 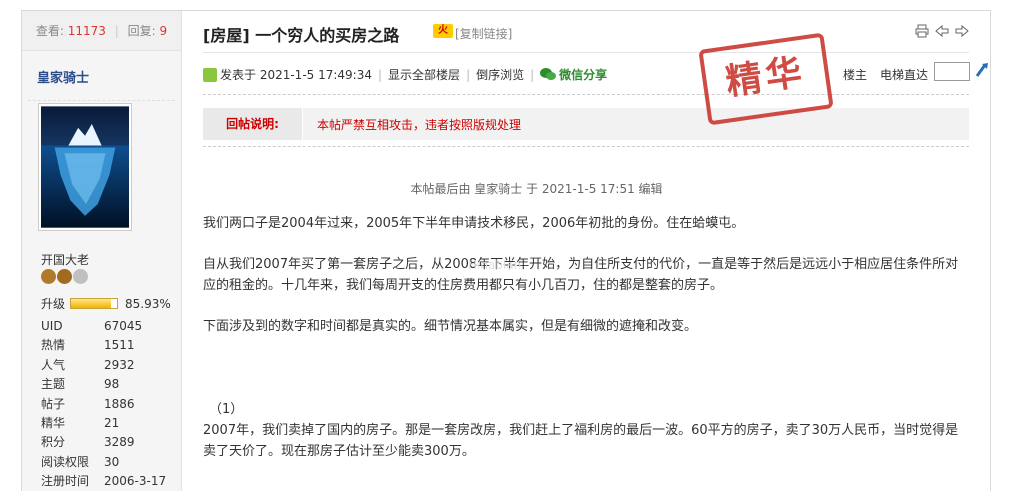 I want to click on views-count: 11173, so click(x=86, y=31).